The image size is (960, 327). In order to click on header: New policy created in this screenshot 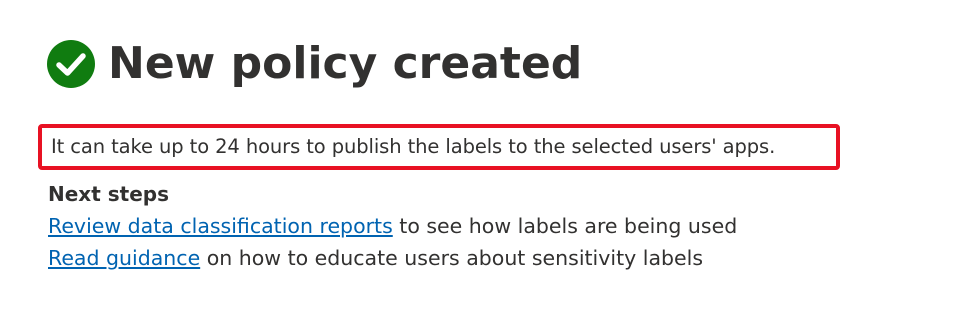, I will do `click(314, 64)`.